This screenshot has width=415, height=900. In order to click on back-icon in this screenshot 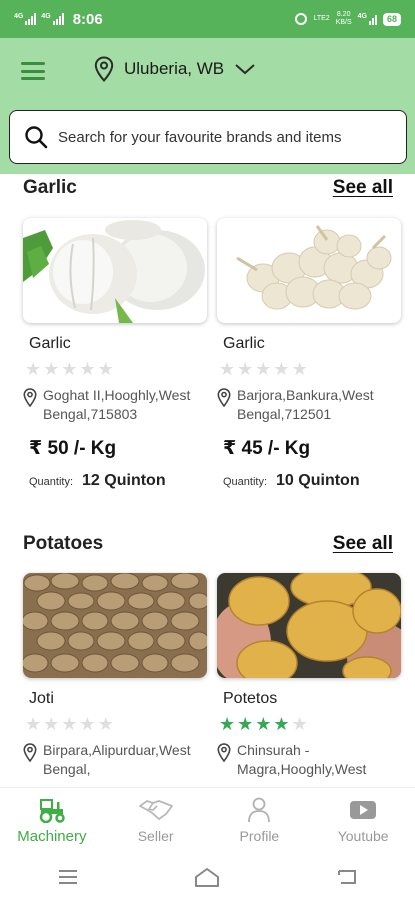, I will do `click(347, 877)`.